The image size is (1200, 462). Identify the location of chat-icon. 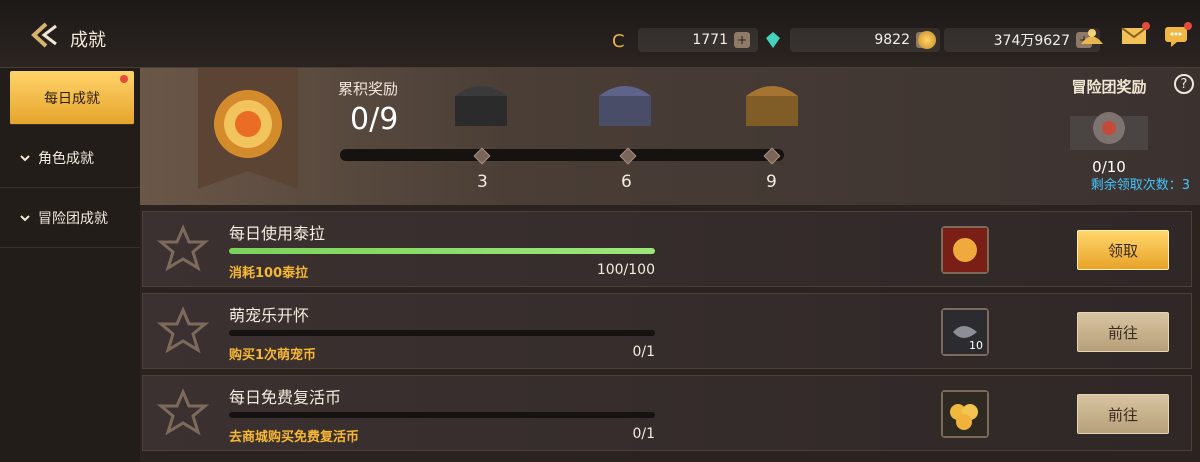
(1177, 35).